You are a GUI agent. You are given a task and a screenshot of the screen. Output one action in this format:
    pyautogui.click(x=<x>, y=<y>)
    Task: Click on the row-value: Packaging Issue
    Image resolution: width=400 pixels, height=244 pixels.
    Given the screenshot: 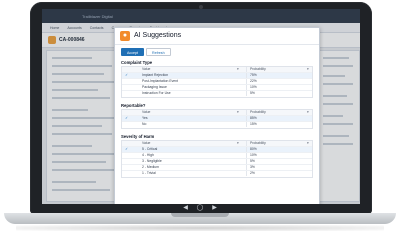 What is the action you would take?
    pyautogui.click(x=154, y=87)
    